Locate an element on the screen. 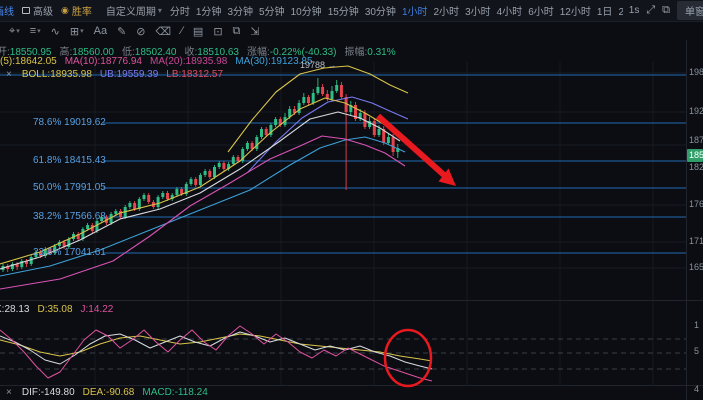 The image size is (703, 400). period-tab-6: 30分钟 is located at coordinates (380, 10).